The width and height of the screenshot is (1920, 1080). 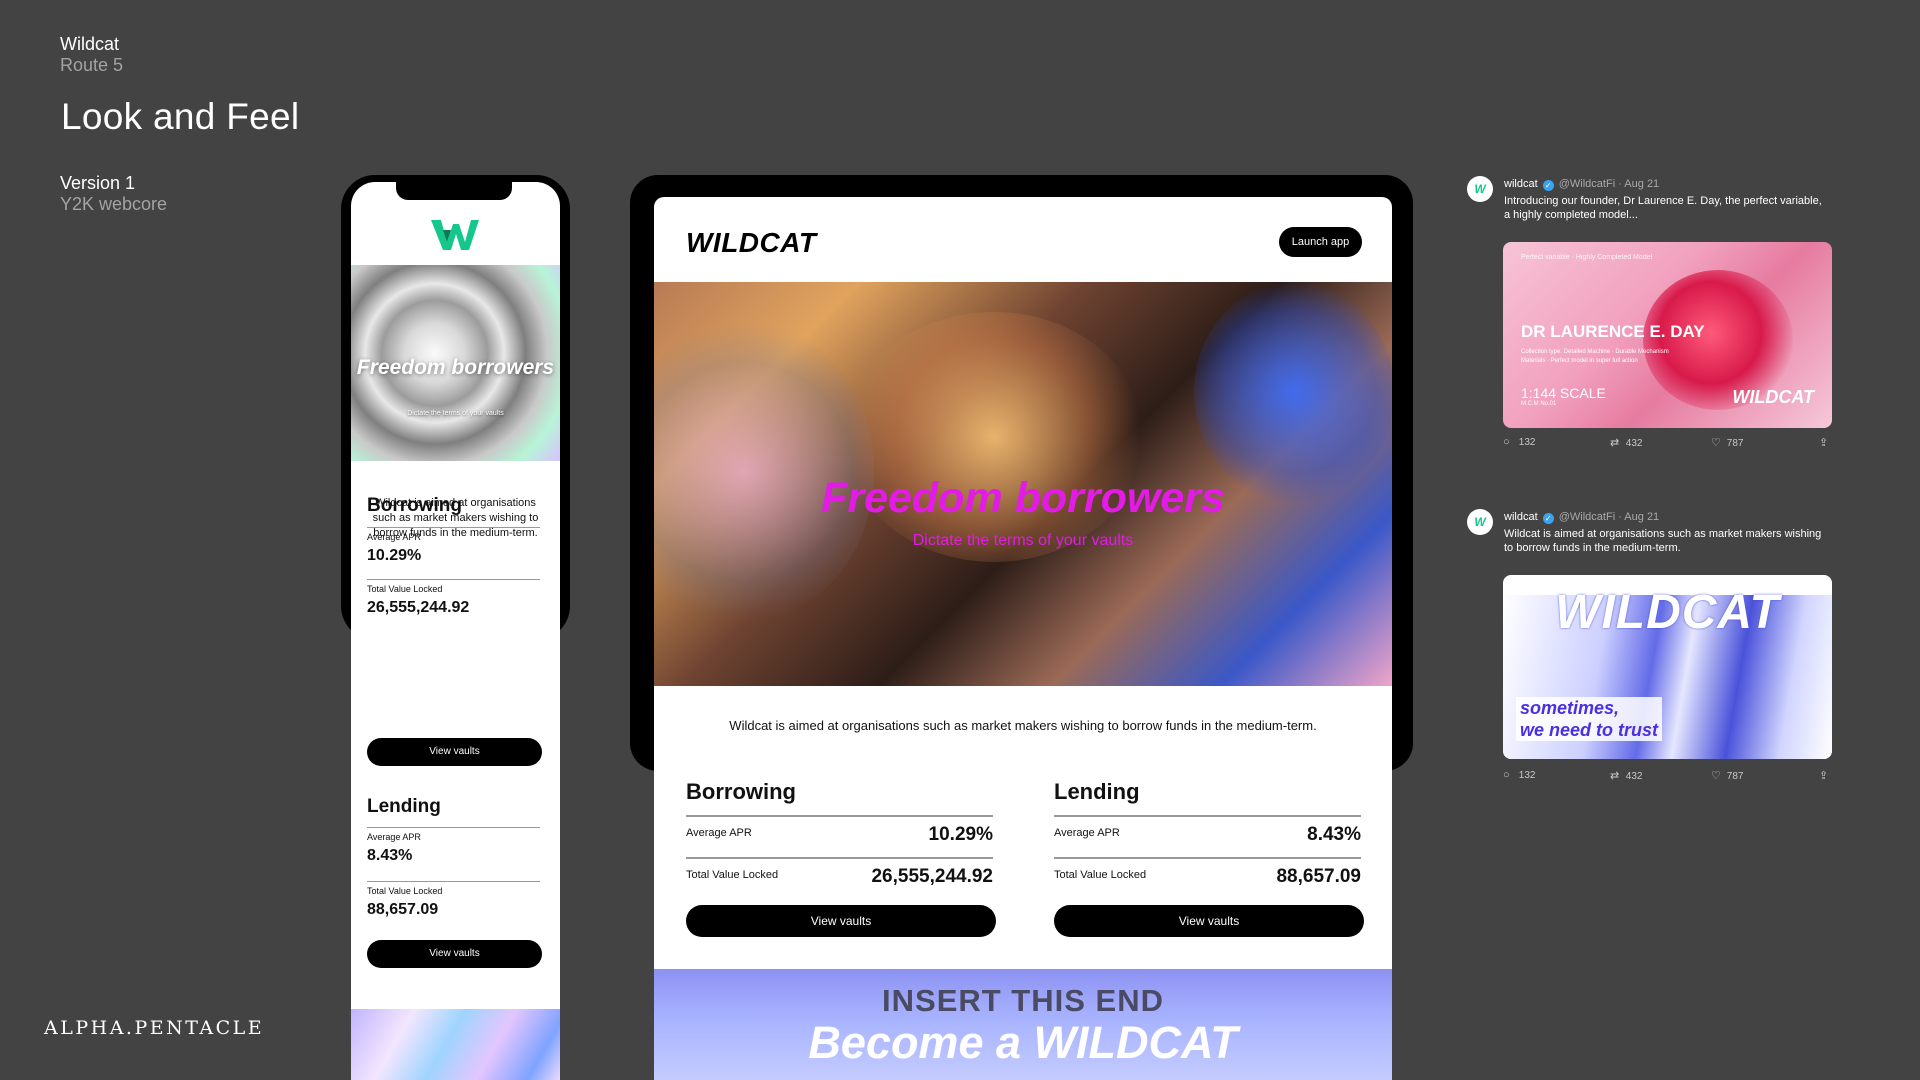 I want to click on media-title: DR LAURENCE E. DAY, so click(x=1613, y=331).